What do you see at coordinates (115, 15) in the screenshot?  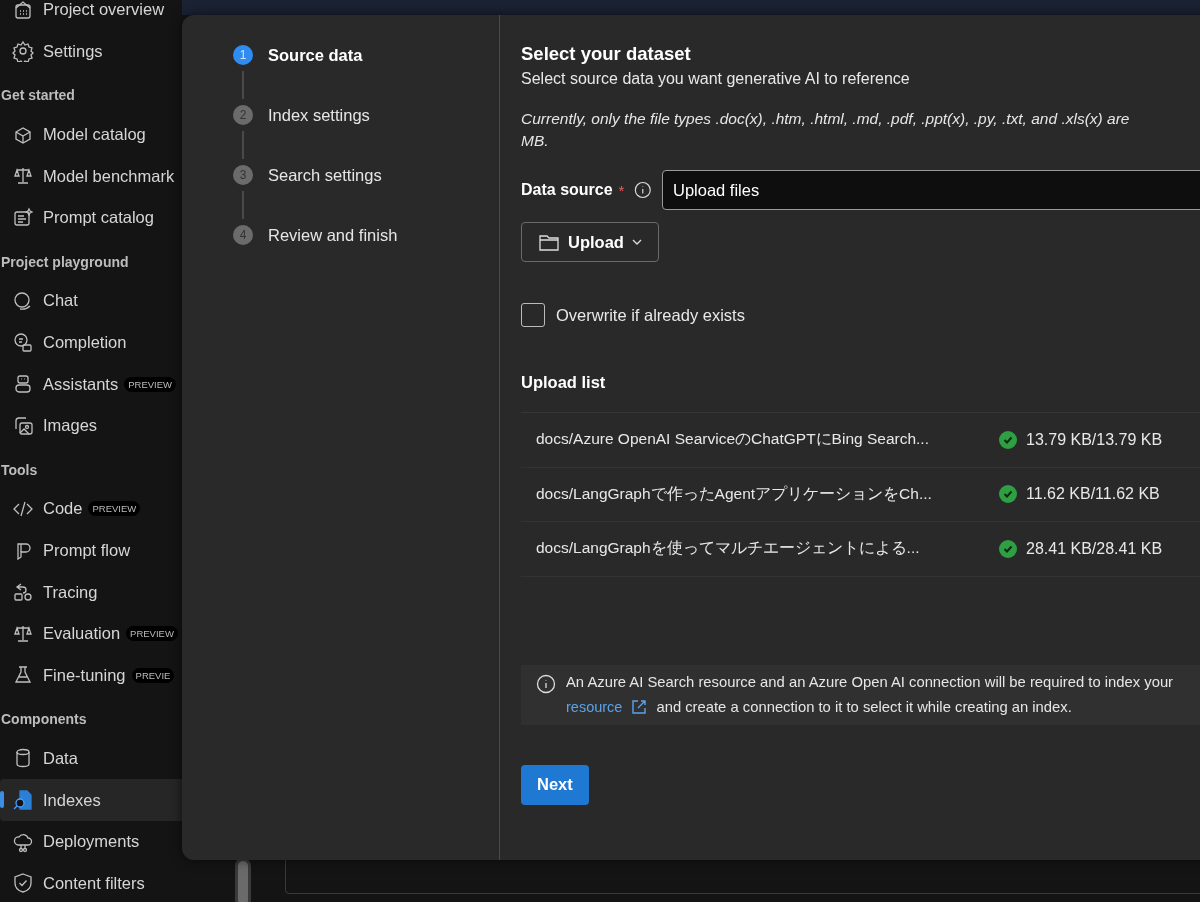 I see `sidebar-item: Project overview` at bounding box center [115, 15].